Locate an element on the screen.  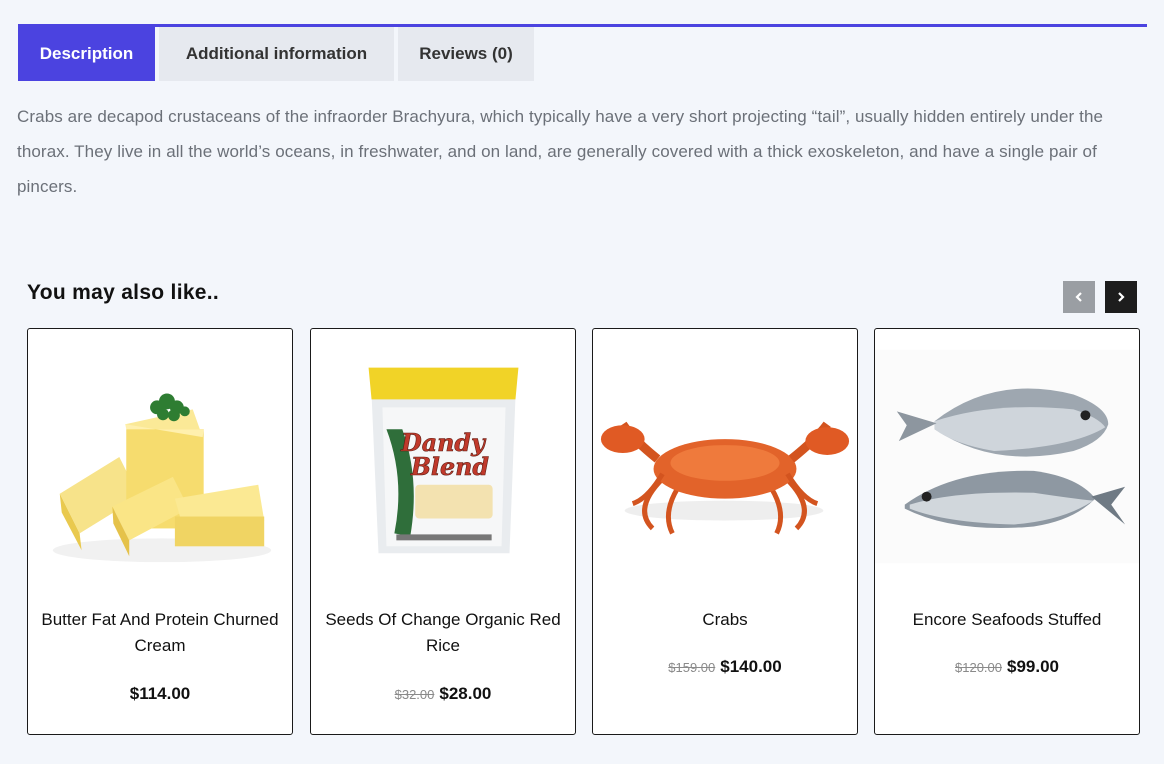
product-card: Encore Seafoods Stuffed $120.00 $99.00 is located at coordinates (1007, 531).